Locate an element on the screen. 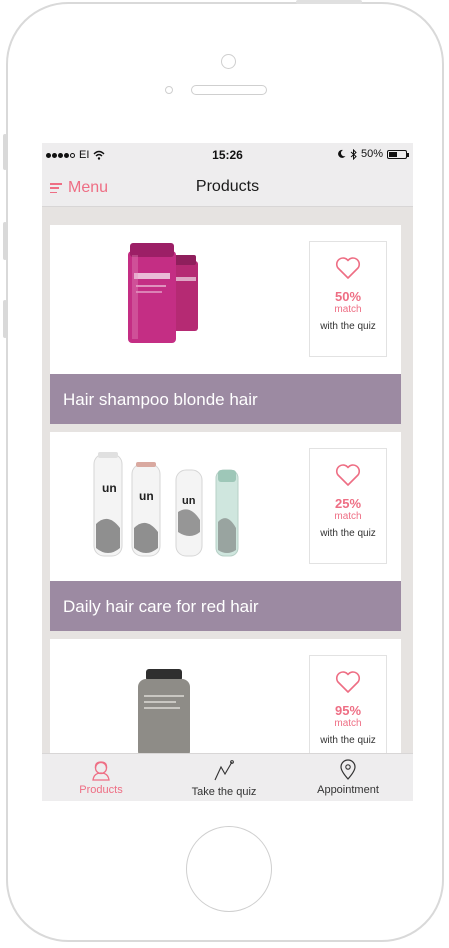 The image size is (449, 948). product-title: Hair shampoo blonde hair is located at coordinates (225, 399).